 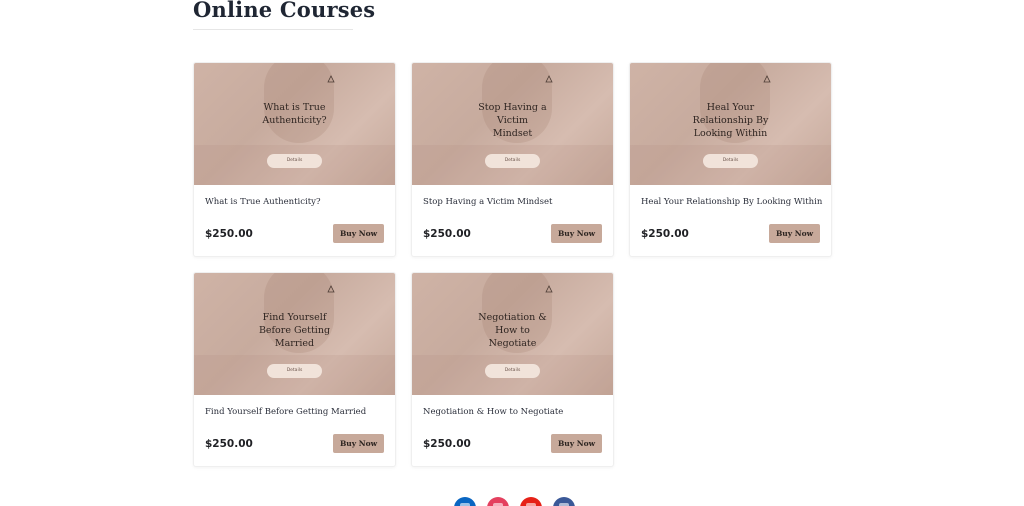 I want to click on linkedin-icon, so click(x=465, y=501).